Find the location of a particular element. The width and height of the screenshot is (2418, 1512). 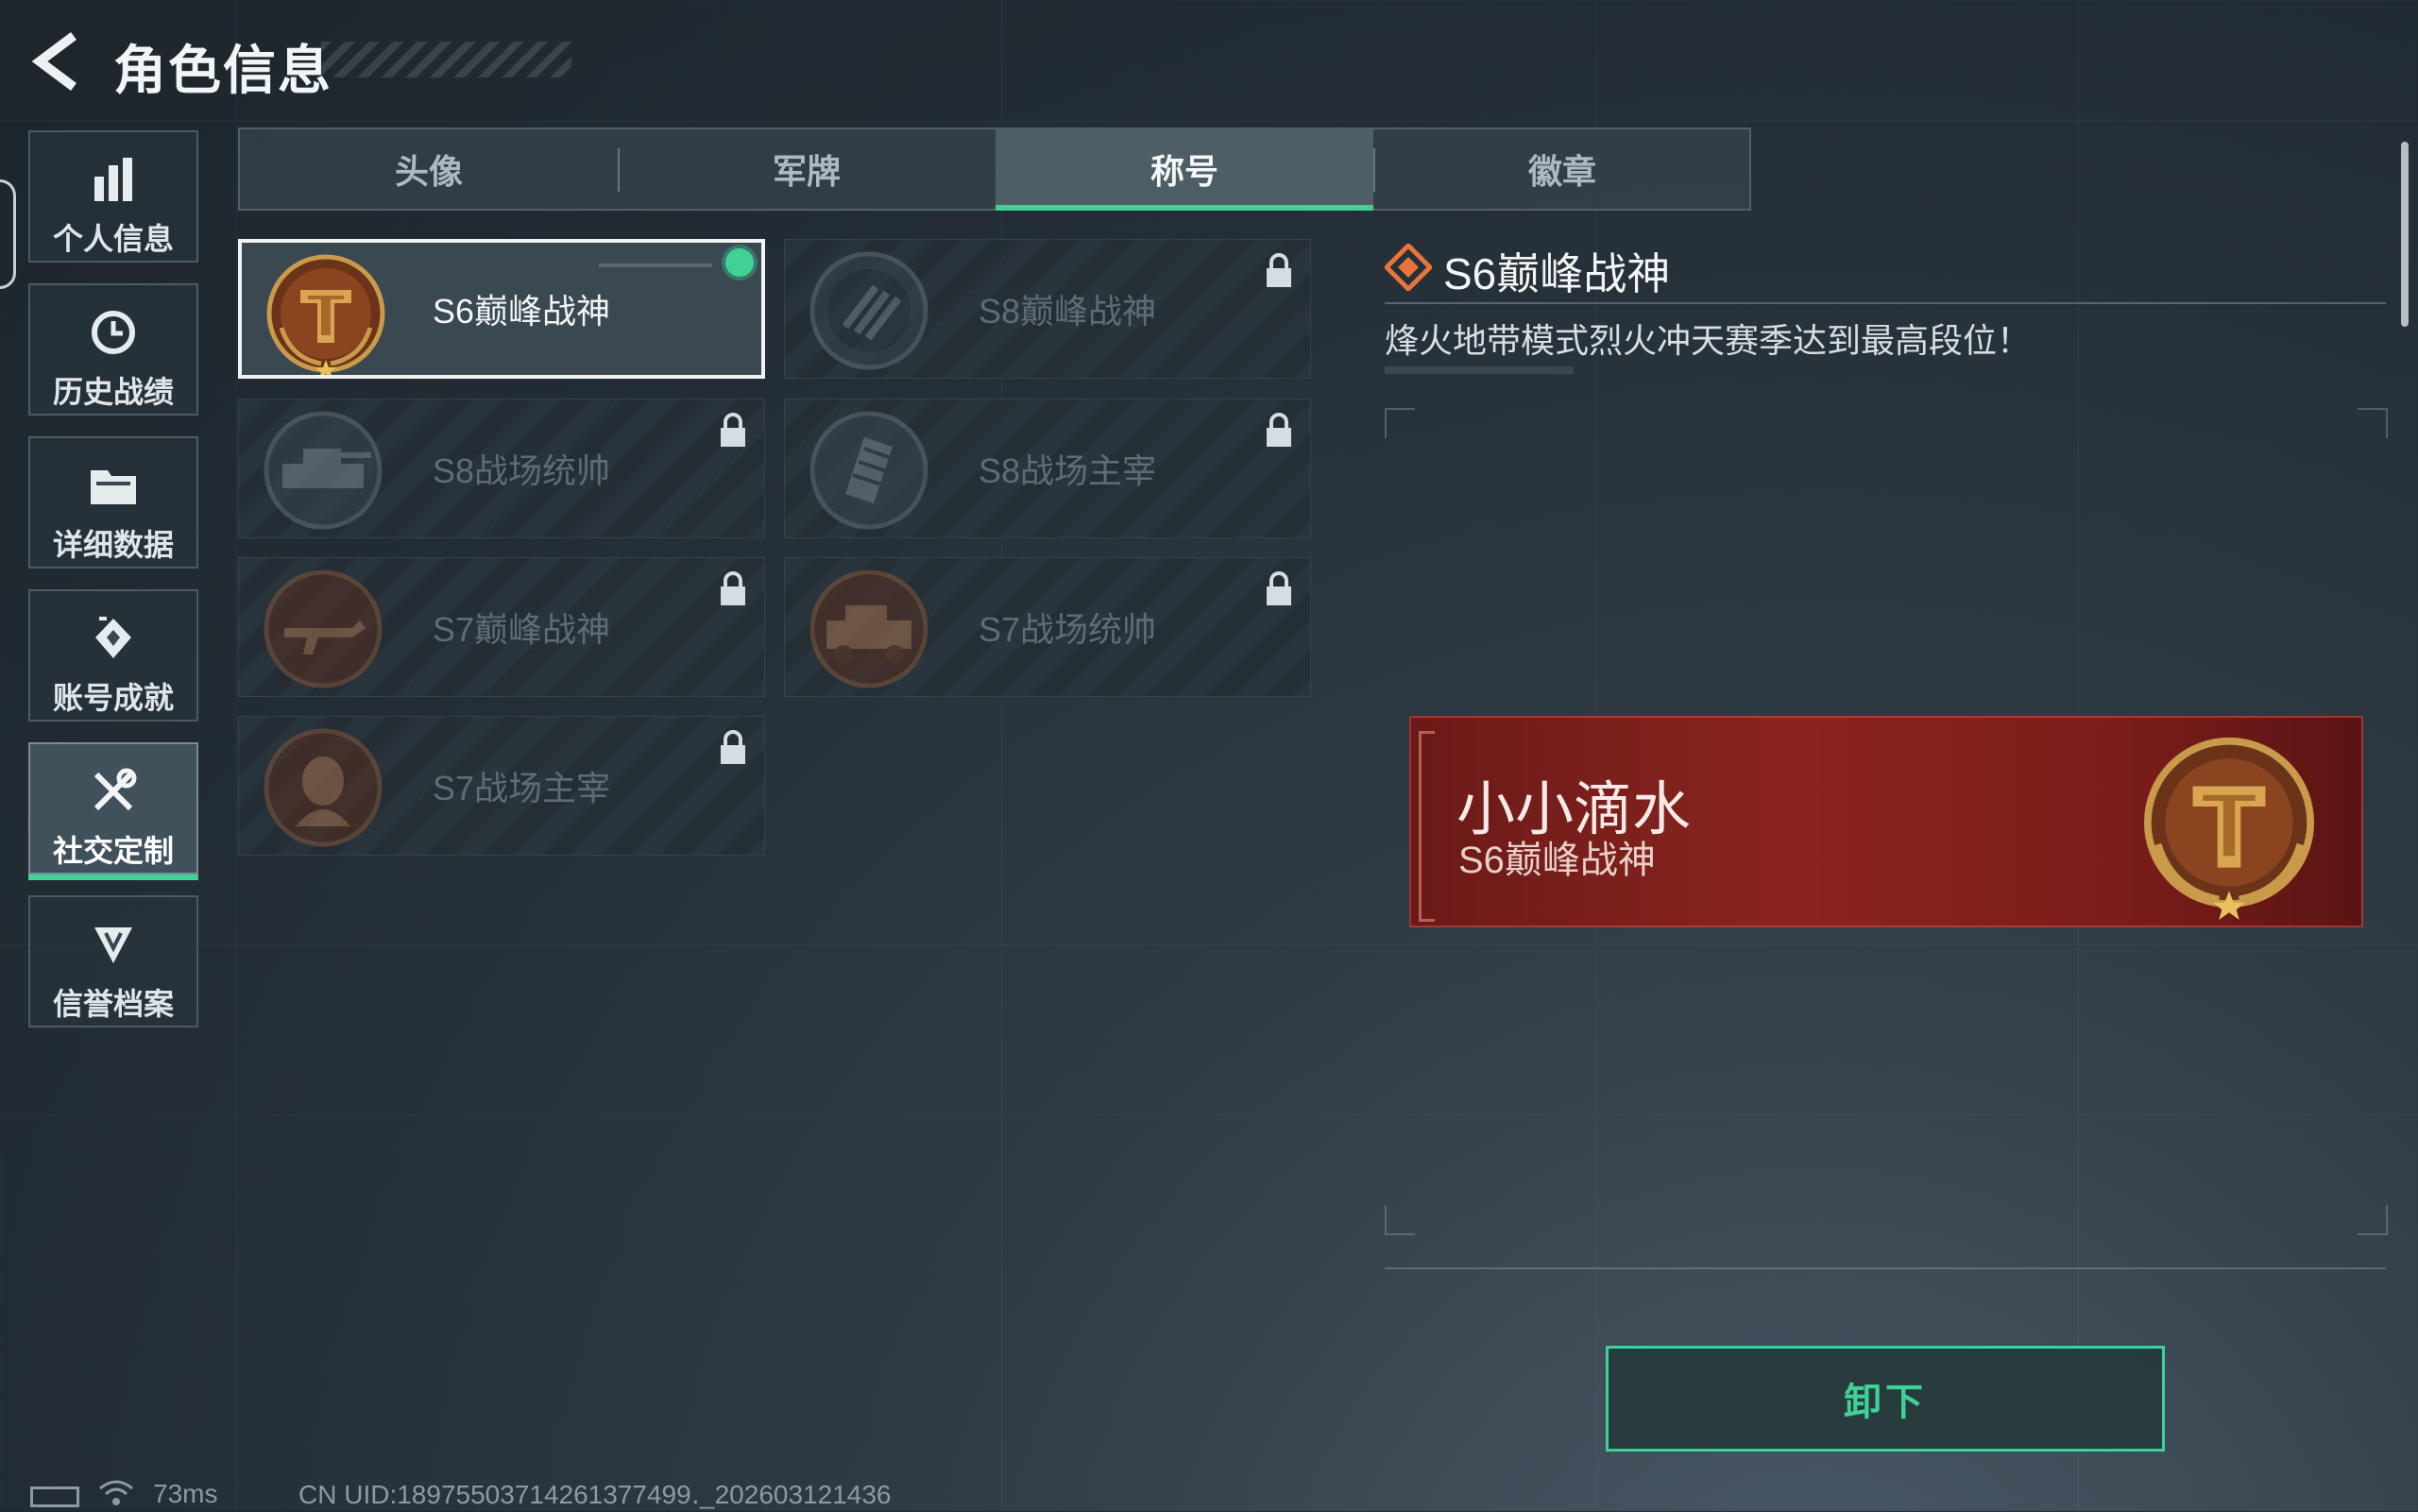

sidebar-item-label: 历史战绩 is located at coordinates (113, 392).